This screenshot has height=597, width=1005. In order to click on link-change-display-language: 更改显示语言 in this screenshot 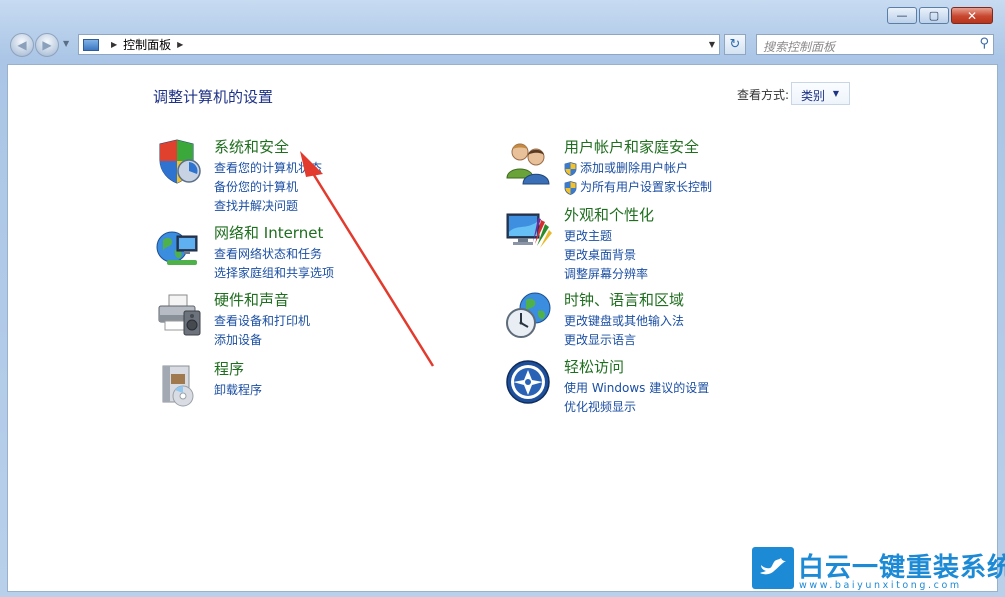, I will do `click(624, 340)`.